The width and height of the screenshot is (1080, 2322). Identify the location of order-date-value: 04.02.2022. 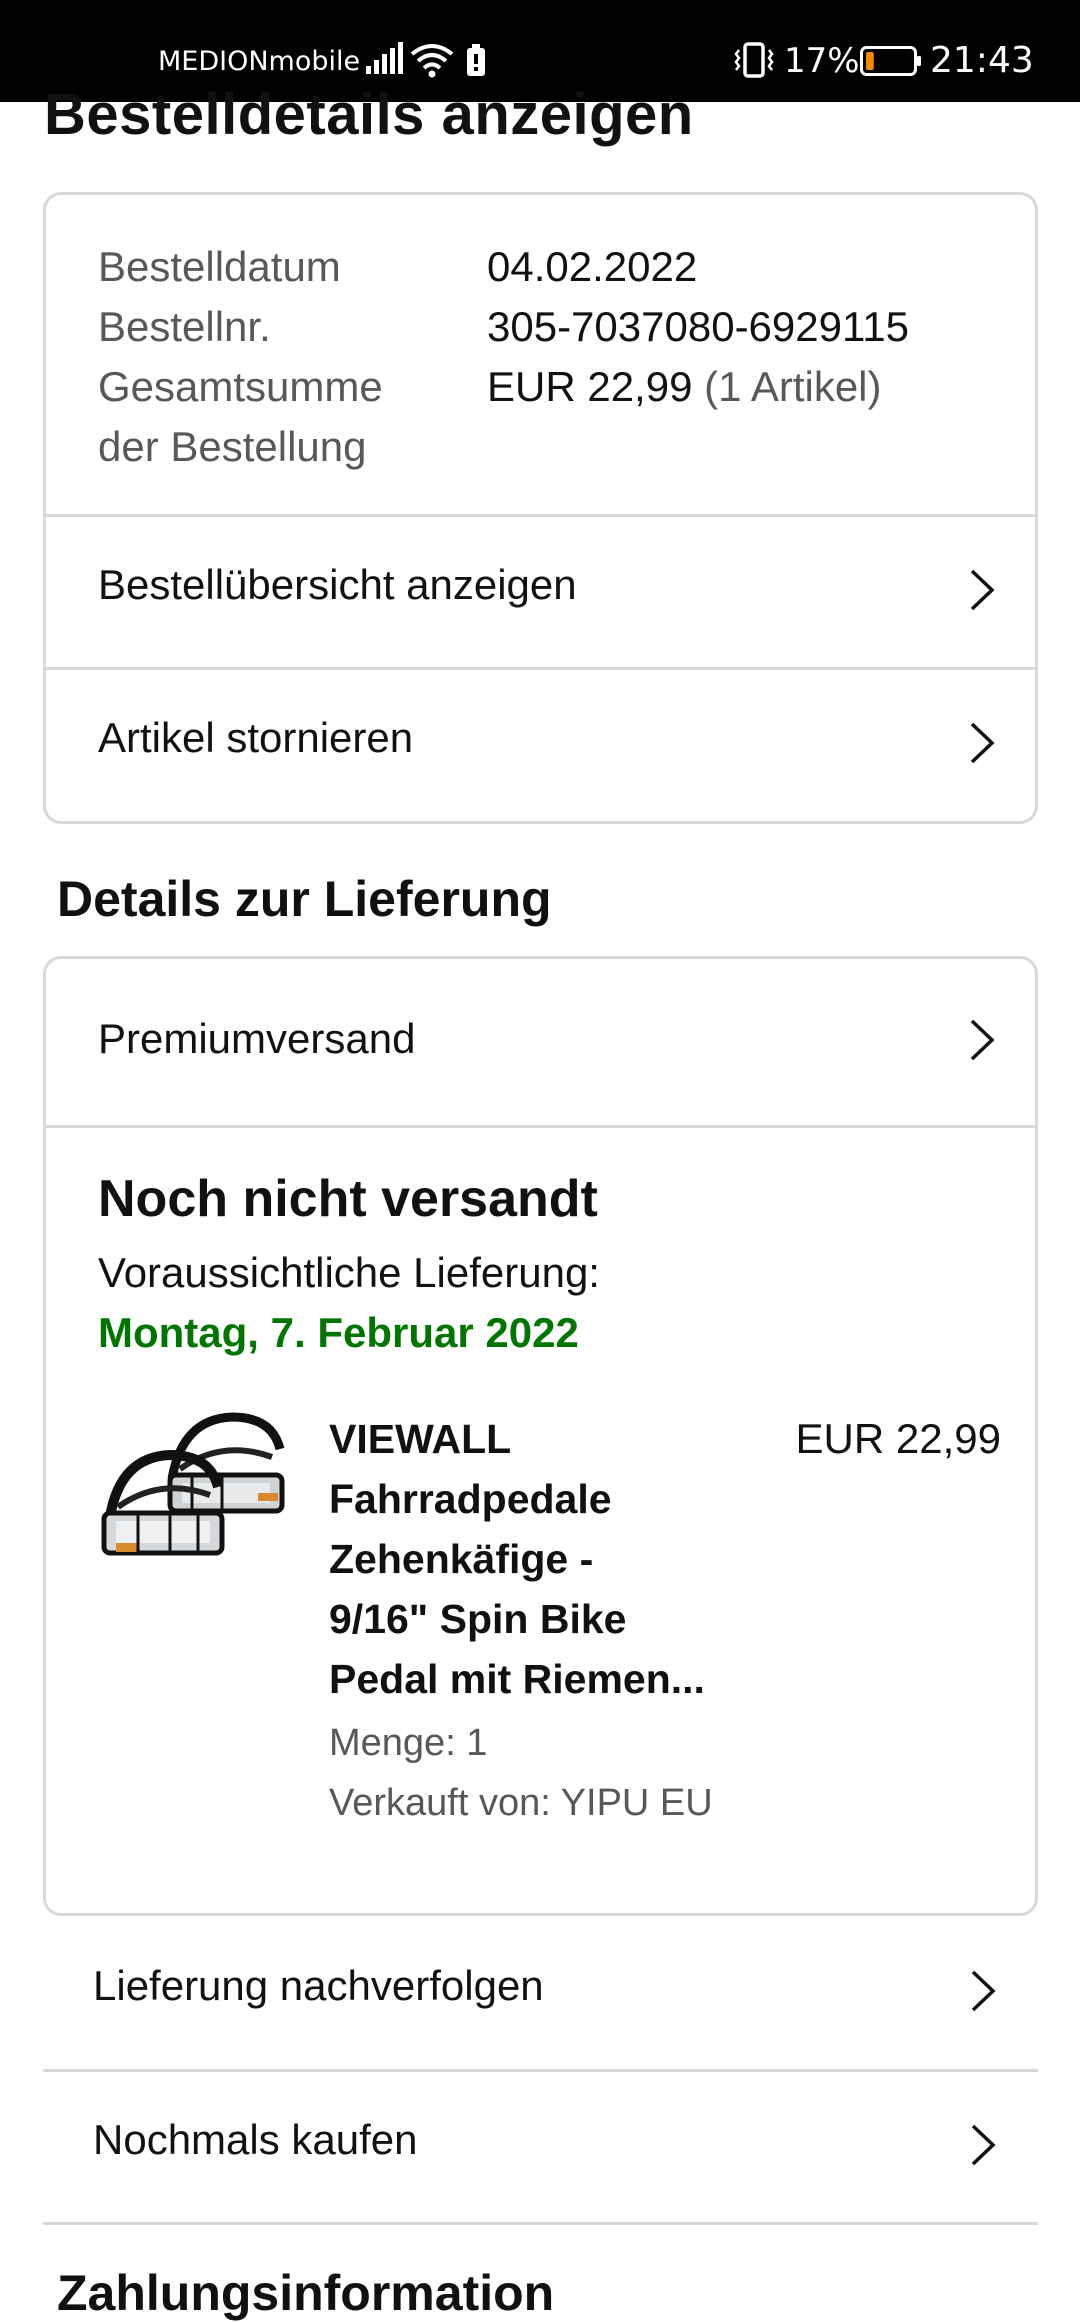
(592, 266).